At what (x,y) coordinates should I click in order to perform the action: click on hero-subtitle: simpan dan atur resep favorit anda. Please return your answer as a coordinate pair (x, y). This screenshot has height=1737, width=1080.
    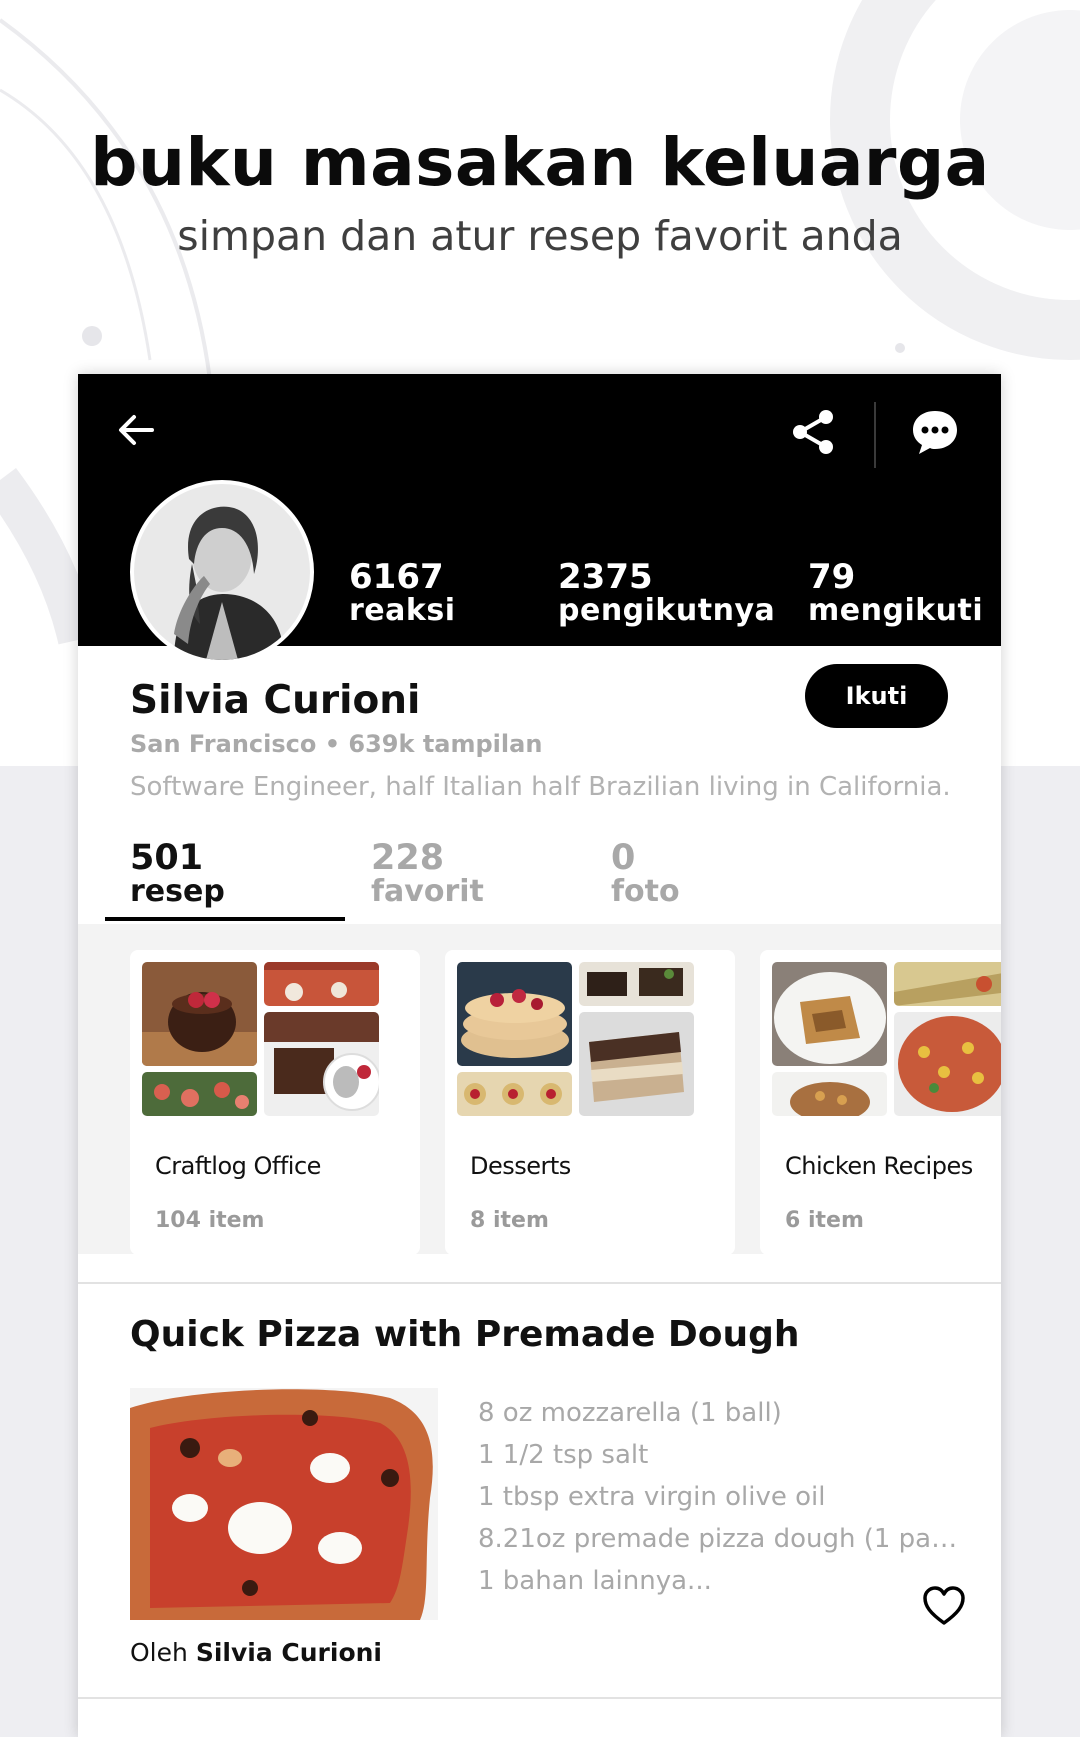
    Looking at the image, I should click on (540, 236).